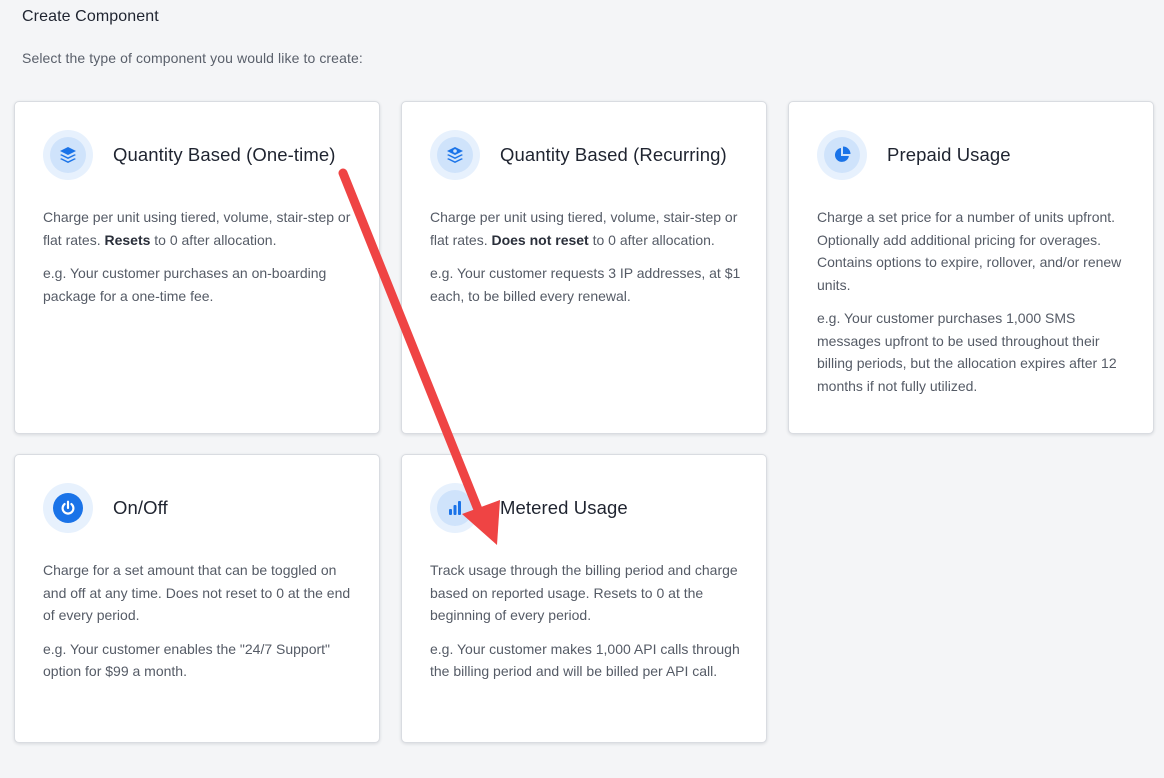 Image resolution: width=1164 pixels, height=778 pixels. Describe the element at coordinates (842, 155) in the screenshot. I see `pie-chart-icon` at that location.